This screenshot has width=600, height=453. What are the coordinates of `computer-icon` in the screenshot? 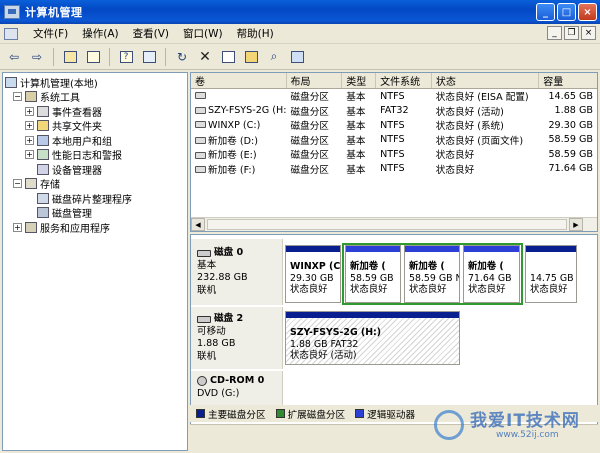 It's located at (11, 82).